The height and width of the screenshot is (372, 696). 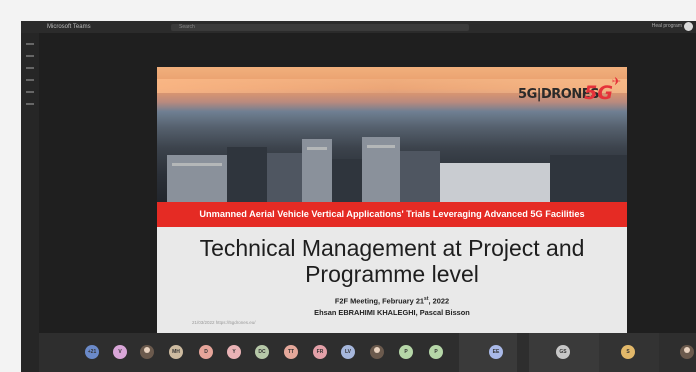 What do you see at coordinates (30, 104) in the screenshot?
I see `rail-files-icon` at bounding box center [30, 104].